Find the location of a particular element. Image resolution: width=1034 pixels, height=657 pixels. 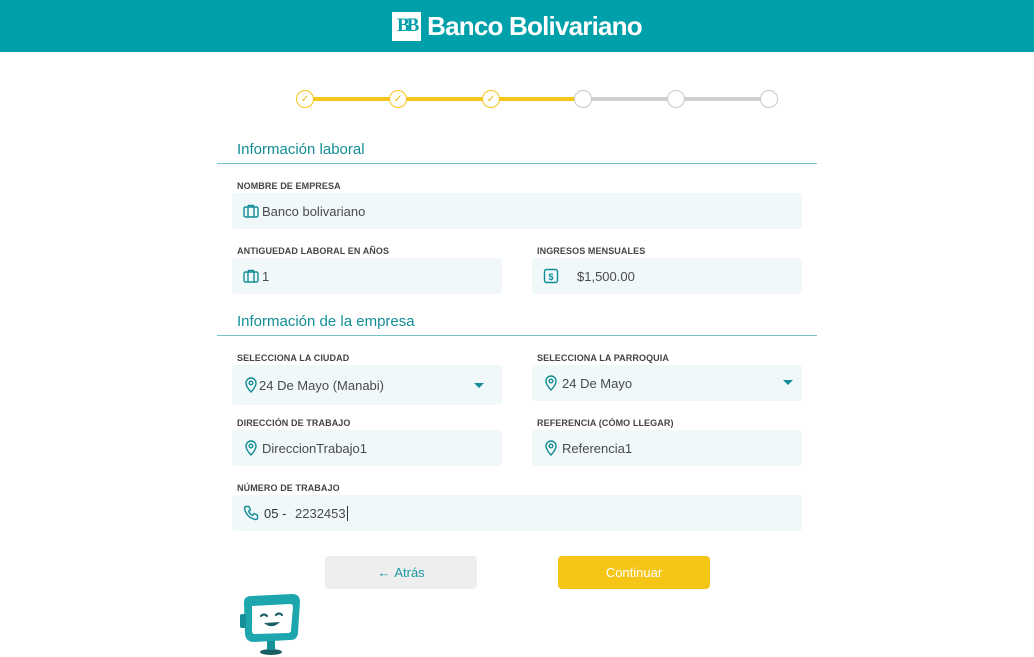

ciudad-select: 24 De Mayo (Manabi) is located at coordinates (367, 385).